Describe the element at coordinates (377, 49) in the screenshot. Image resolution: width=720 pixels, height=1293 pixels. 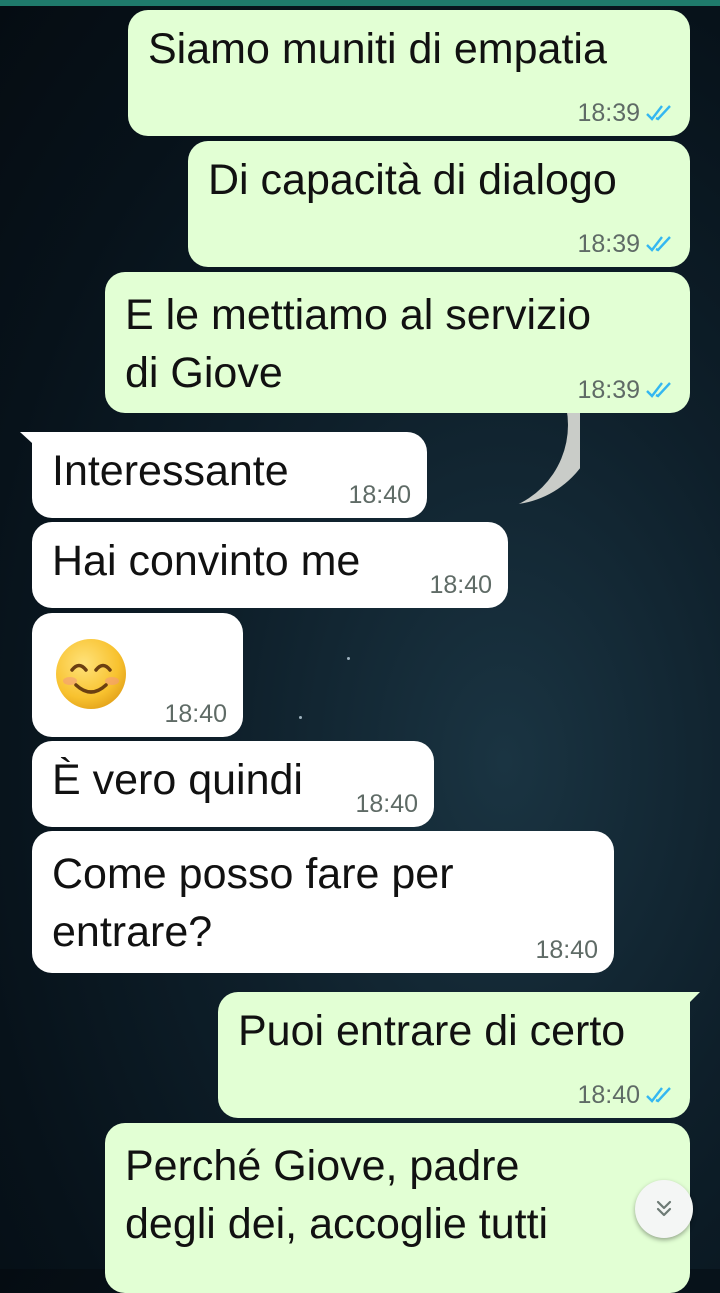
I see `message-text: Siamo muniti di empatia` at that location.